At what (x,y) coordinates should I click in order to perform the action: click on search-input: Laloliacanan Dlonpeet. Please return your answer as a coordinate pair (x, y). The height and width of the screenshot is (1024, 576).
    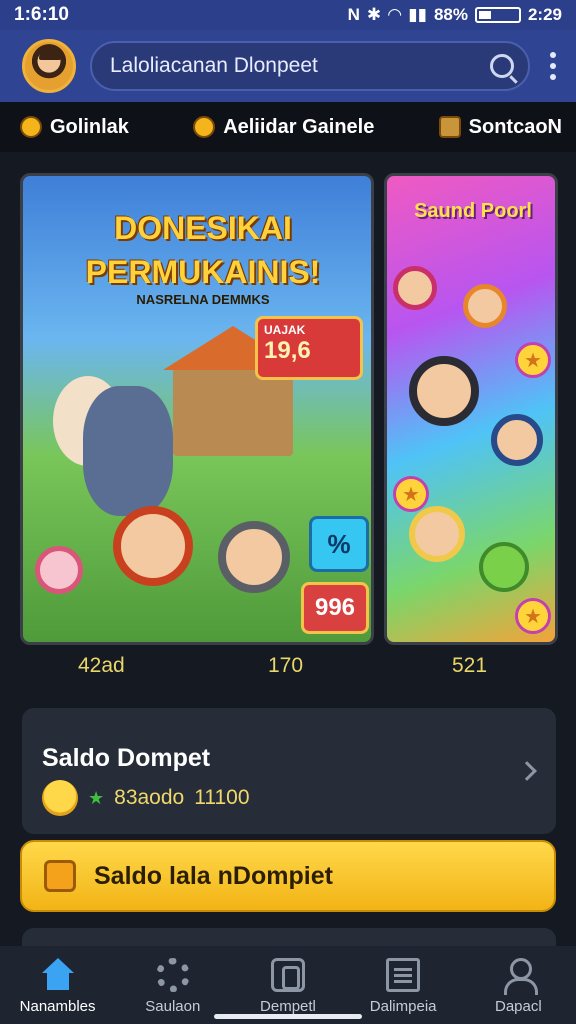
    Looking at the image, I should click on (214, 66).